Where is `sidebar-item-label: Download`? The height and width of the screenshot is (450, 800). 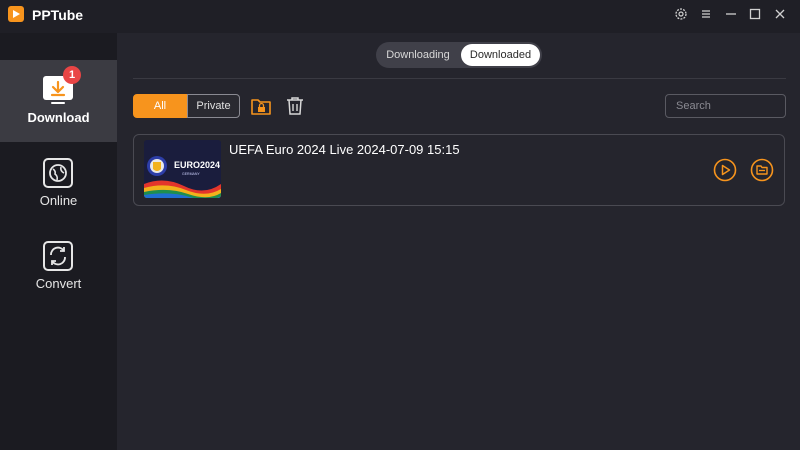 sidebar-item-label: Download is located at coordinates (58, 117).